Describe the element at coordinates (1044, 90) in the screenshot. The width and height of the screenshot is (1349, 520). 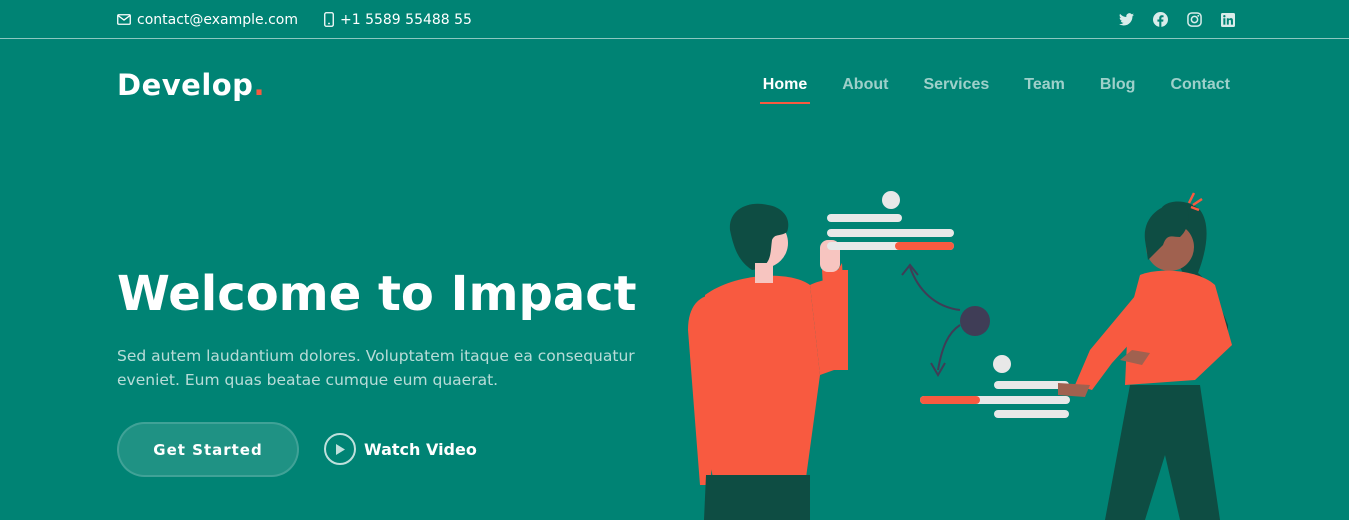
I see `nav-team: Team` at that location.